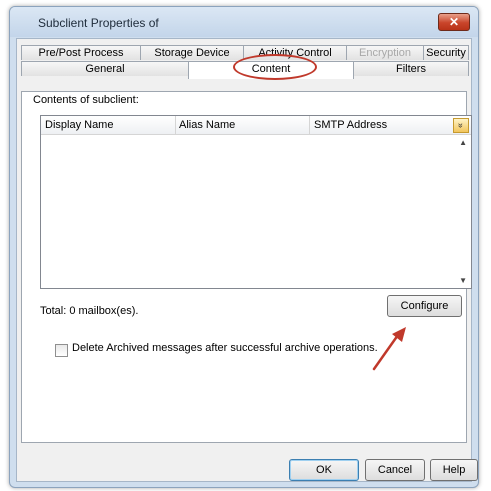 This screenshot has width=491, height=491. Describe the element at coordinates (446, 52) in the screenshot. I see `tab-security: Security` at that location.